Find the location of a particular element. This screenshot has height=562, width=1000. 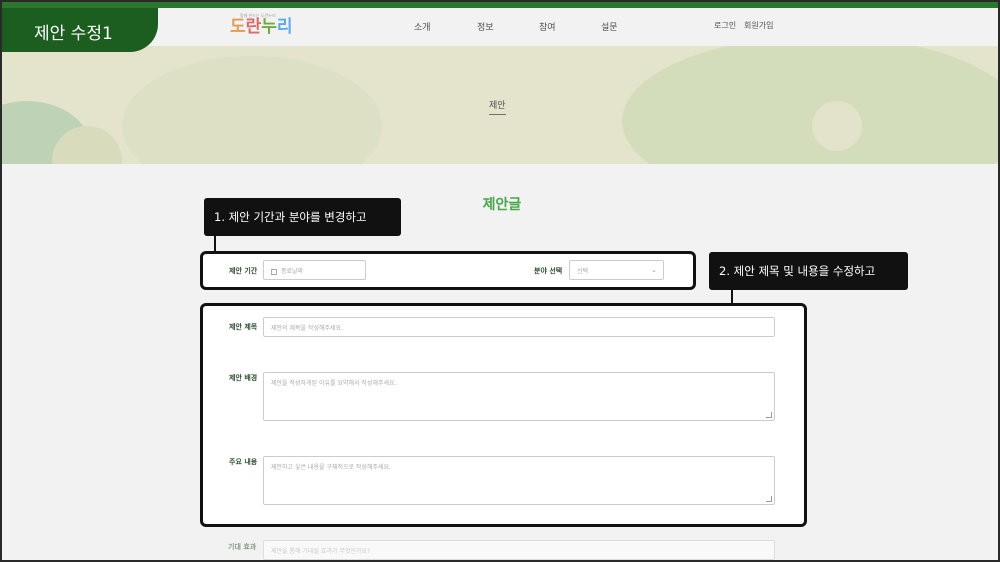

site-logo: 도란누리 is located at coordinates (261, 24).